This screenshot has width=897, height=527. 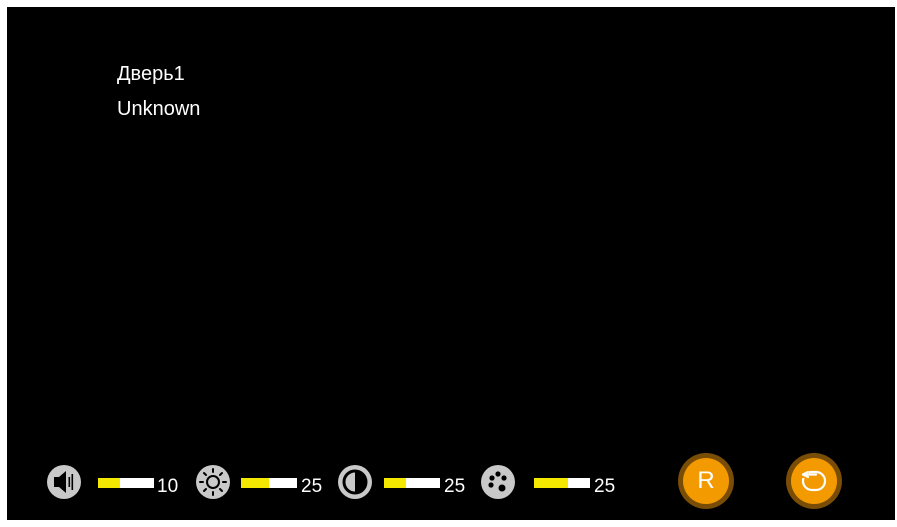 What do you see at coordinates (255, 483) in the screenshot?
I see `brightness-level-fill` at bounding box center [255, 483].